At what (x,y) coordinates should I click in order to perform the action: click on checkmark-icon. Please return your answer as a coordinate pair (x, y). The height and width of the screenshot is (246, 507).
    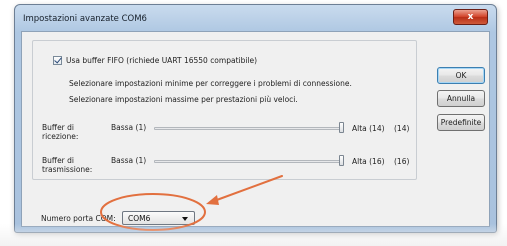
    Looking at the image, I should click on (58, 59).